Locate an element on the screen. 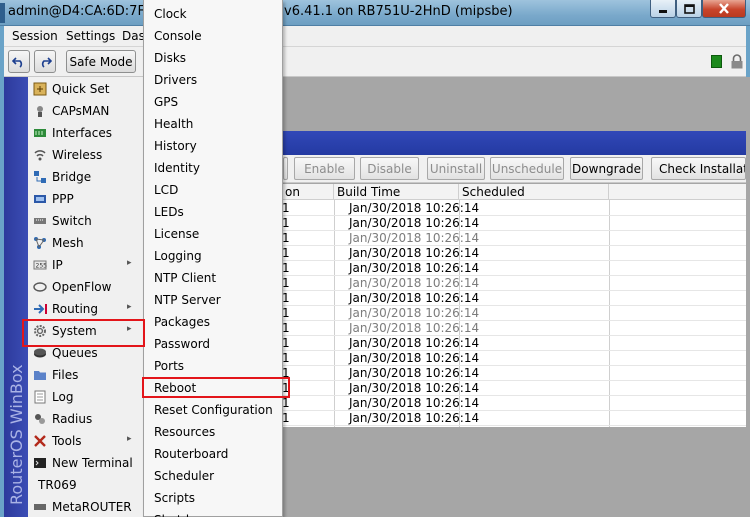 This screenshot has height=517, width=750. system-menu-item-health: Health is located at coordinates (213, 122).